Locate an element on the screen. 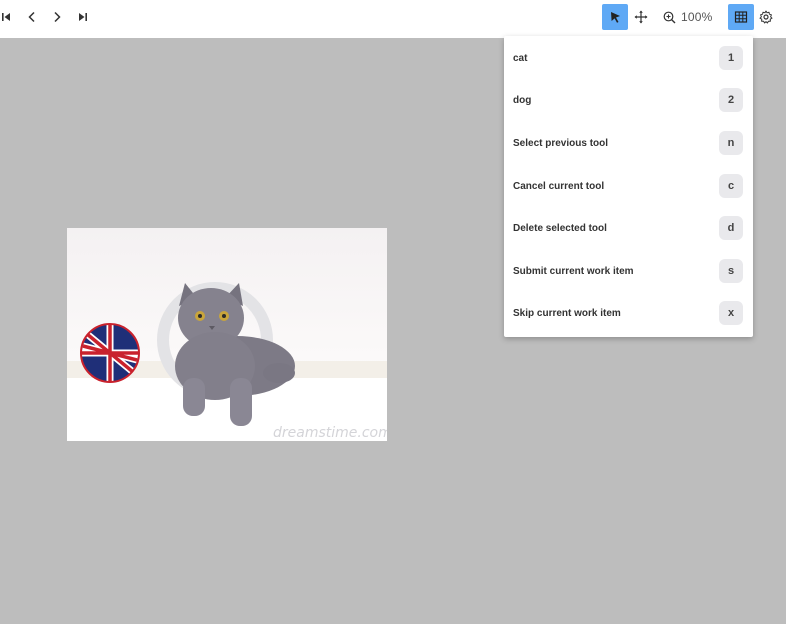  select-cursor-icon is located at coordinates (615, 17).